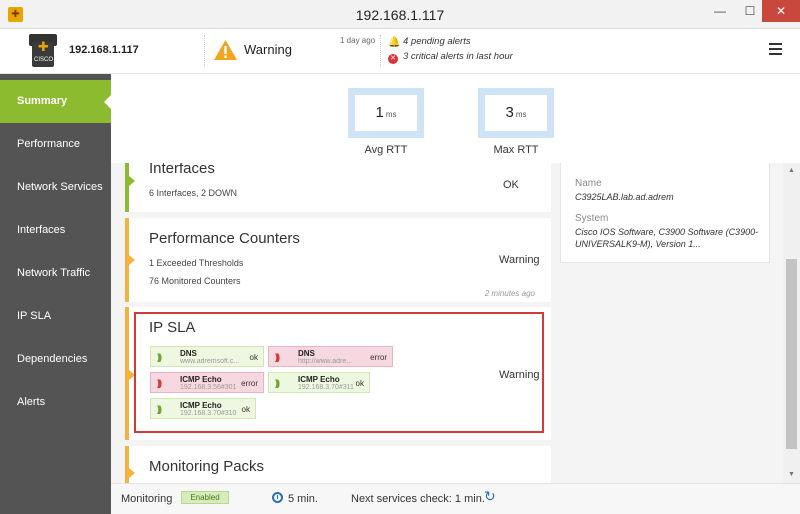  What do you see at coordinates (338, 464) in the screenshot?
I see `monitoring-packs-card: Monitoring Packs` at bounding box center [338, 464].